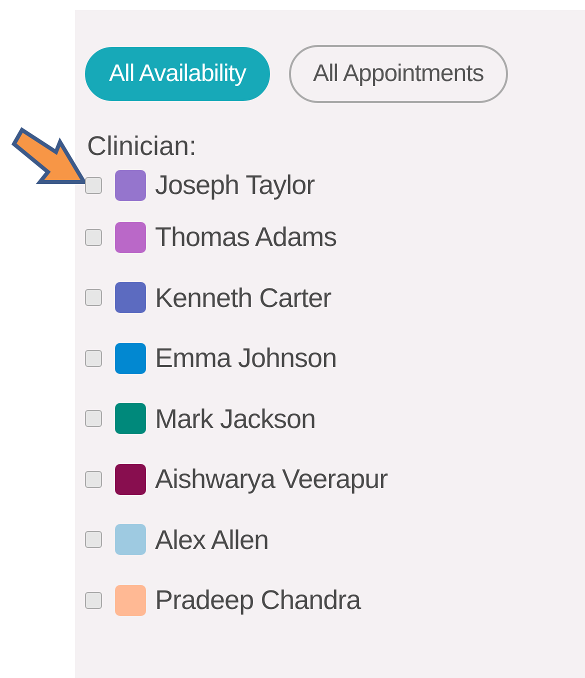 The height and width of the screenshot is (678, 585). Describe the element at coordinates (271, 479) in the screenshot. I see `clinician-name: Aishwarya Veerapur` at that location.